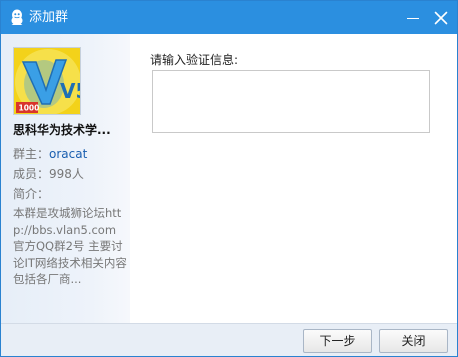 Image resolution: width=458 pixels, height=357 pixels. What do you see at coordinates (229, 339) in the screenshot?
I see `dialog-footer: 下一步 关闭` at bounding box center [229, 339].